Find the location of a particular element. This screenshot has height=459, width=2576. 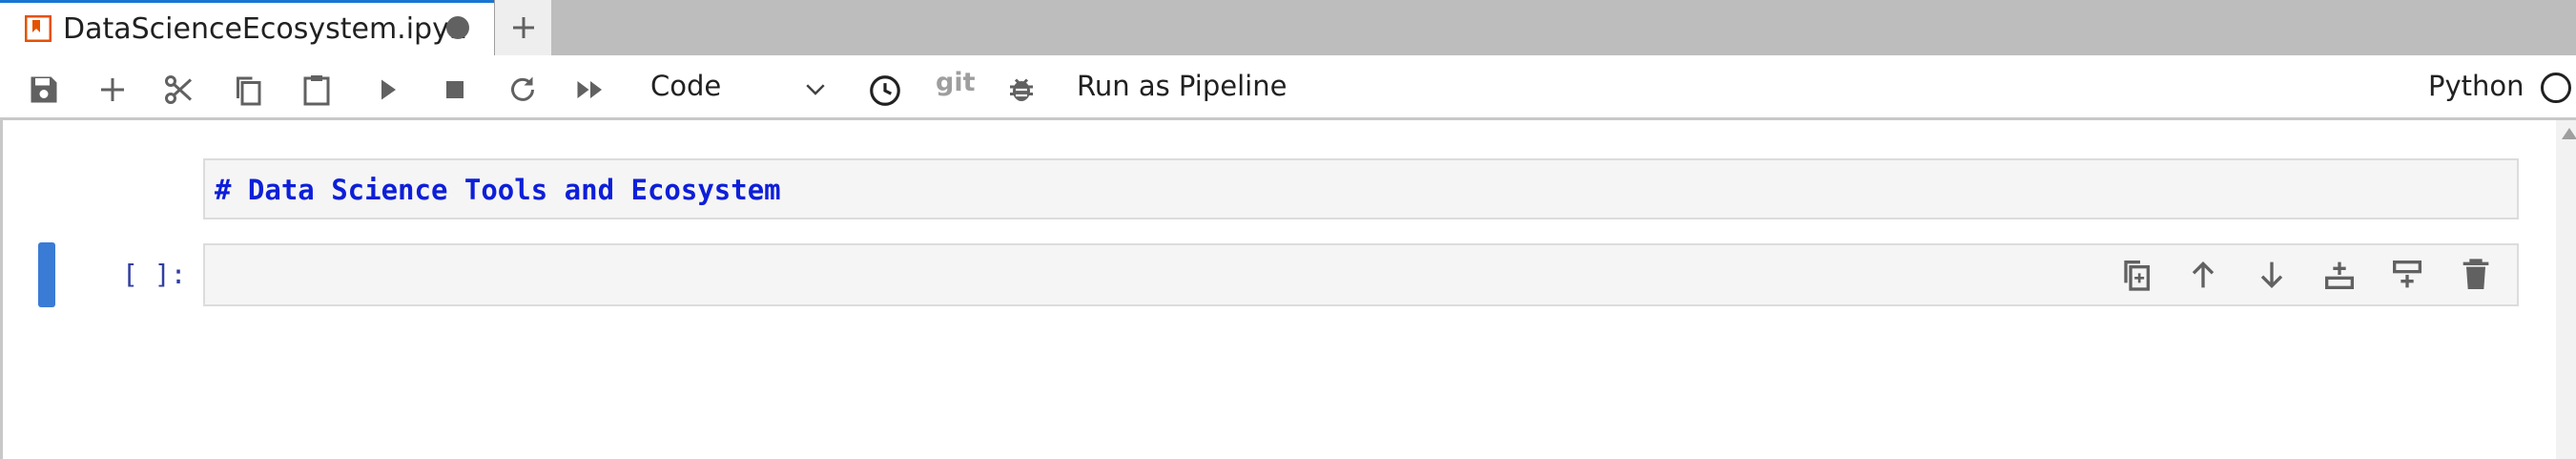

cut-button is located at coordinates (179, 90).